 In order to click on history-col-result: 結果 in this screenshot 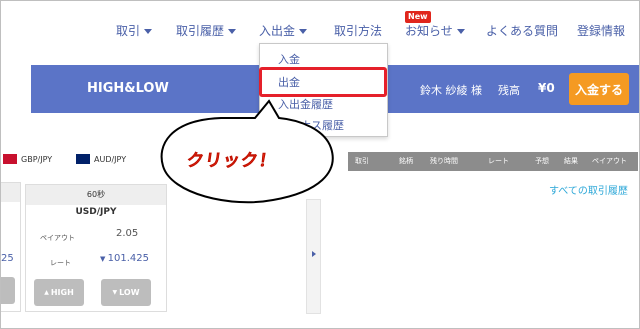, I will do `click(571, 161)`.